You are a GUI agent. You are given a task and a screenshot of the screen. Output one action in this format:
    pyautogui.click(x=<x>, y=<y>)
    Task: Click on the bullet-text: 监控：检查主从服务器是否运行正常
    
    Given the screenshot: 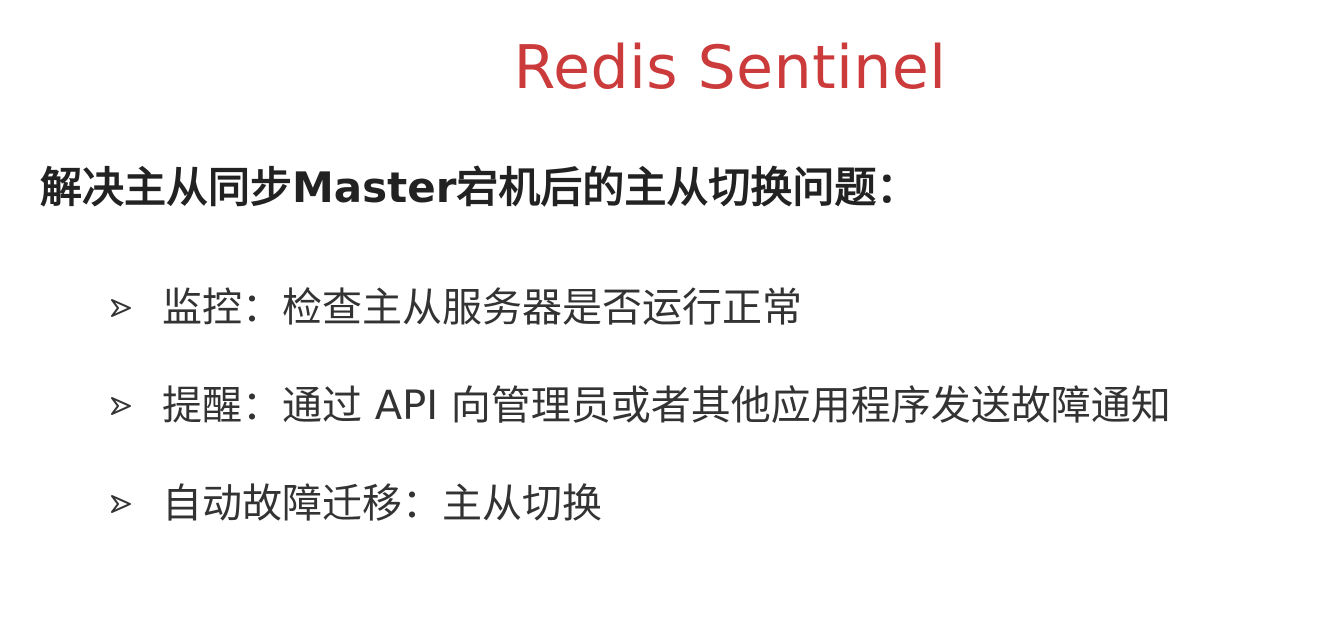 What is the action you would take?
    pyautogui.click(x=482, y=308)
    